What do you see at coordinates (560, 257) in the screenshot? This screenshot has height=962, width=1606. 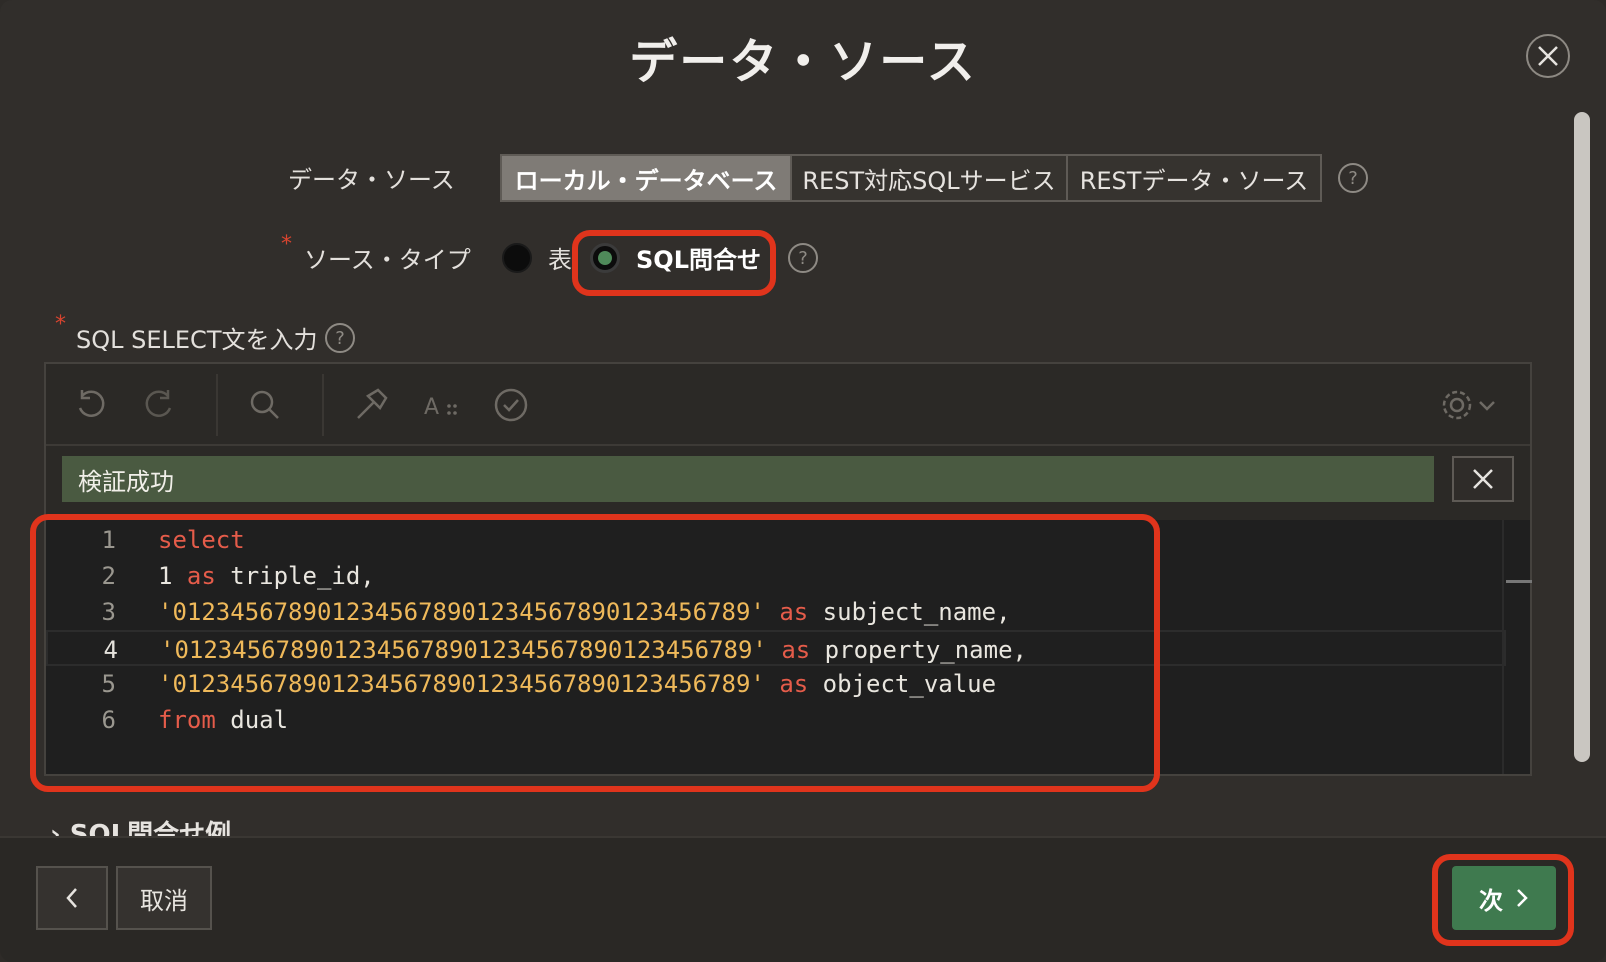 I see `radio-table-label: 表` at bounding box center [560, 257].